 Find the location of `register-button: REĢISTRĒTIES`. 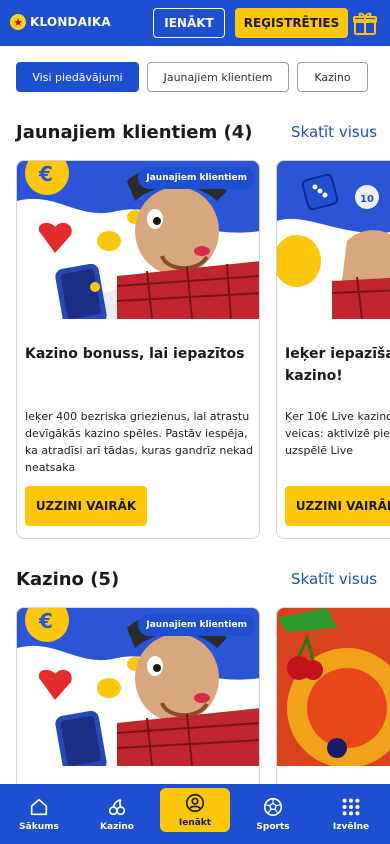

register-button: REĢISTRĒTIES is located at coordinates (291, 23).